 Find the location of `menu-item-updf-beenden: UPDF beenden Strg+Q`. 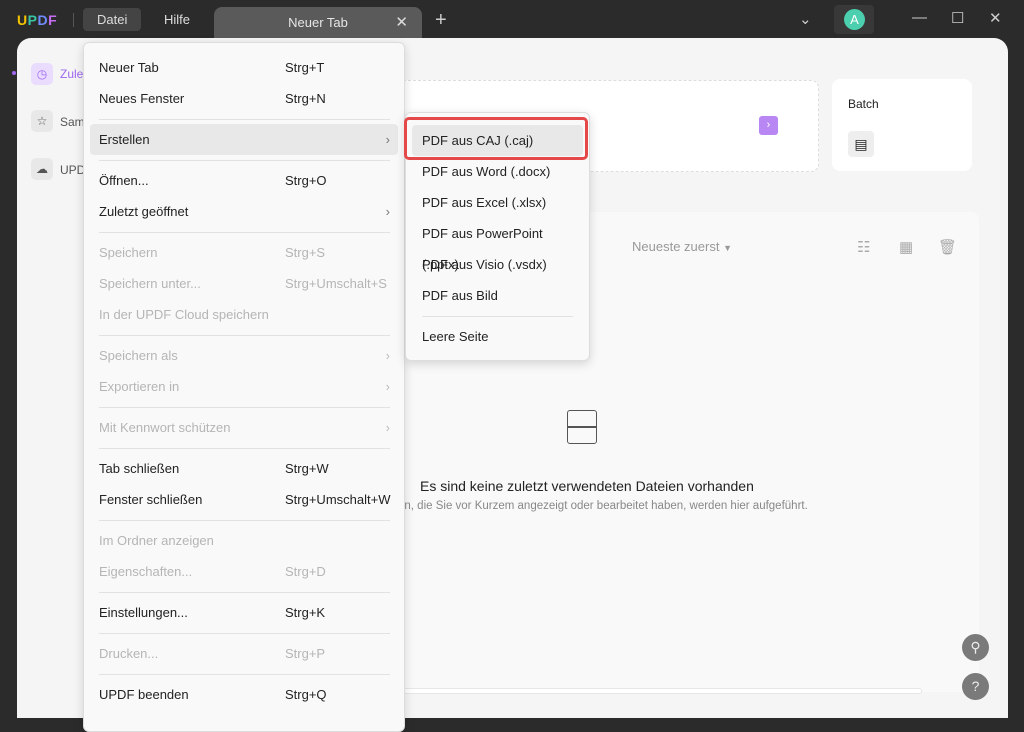

menu-item-updf-beenden: UPDF beenden Strg+Q is located at coordinates (244, 694).